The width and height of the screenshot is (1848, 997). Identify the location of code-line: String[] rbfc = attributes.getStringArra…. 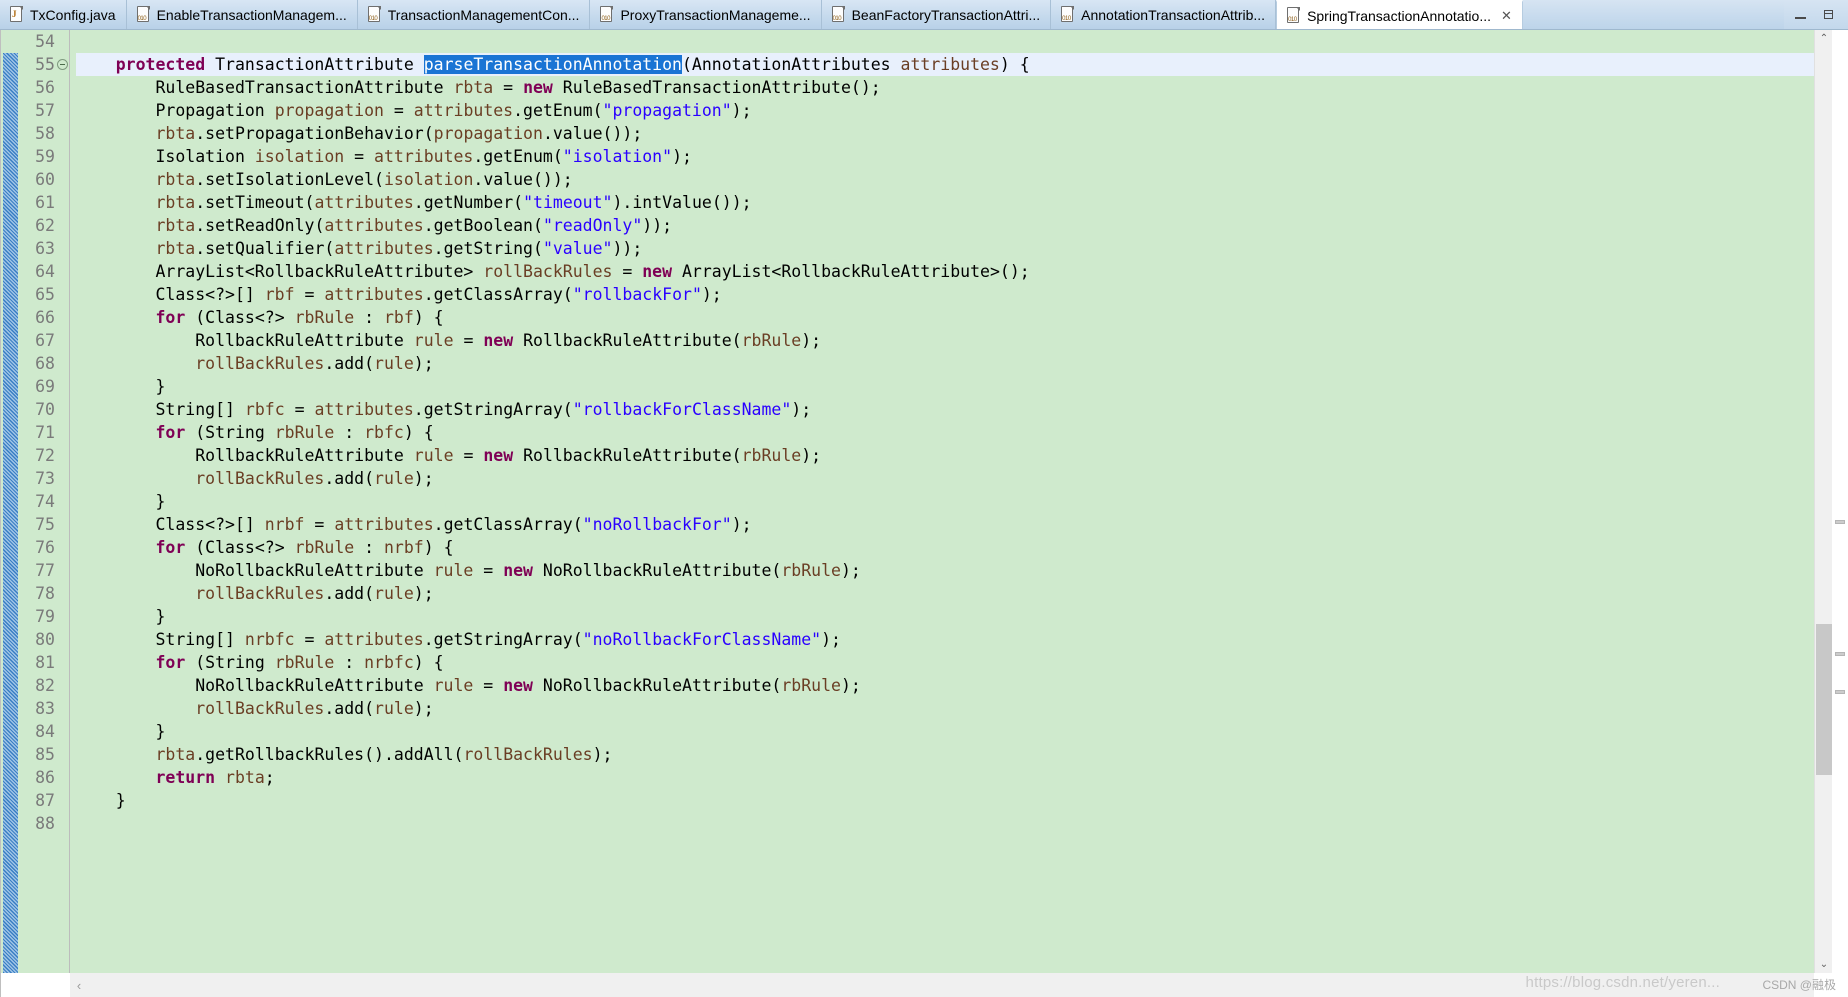
(945, 409).